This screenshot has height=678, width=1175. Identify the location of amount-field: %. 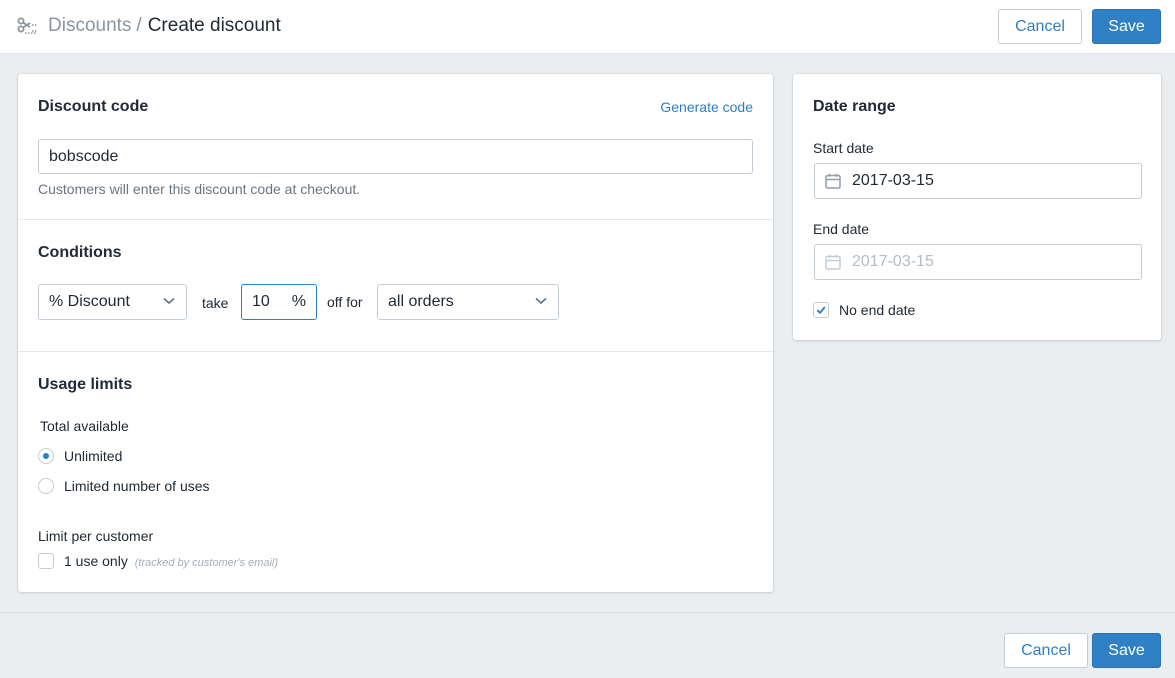
(279, 302).